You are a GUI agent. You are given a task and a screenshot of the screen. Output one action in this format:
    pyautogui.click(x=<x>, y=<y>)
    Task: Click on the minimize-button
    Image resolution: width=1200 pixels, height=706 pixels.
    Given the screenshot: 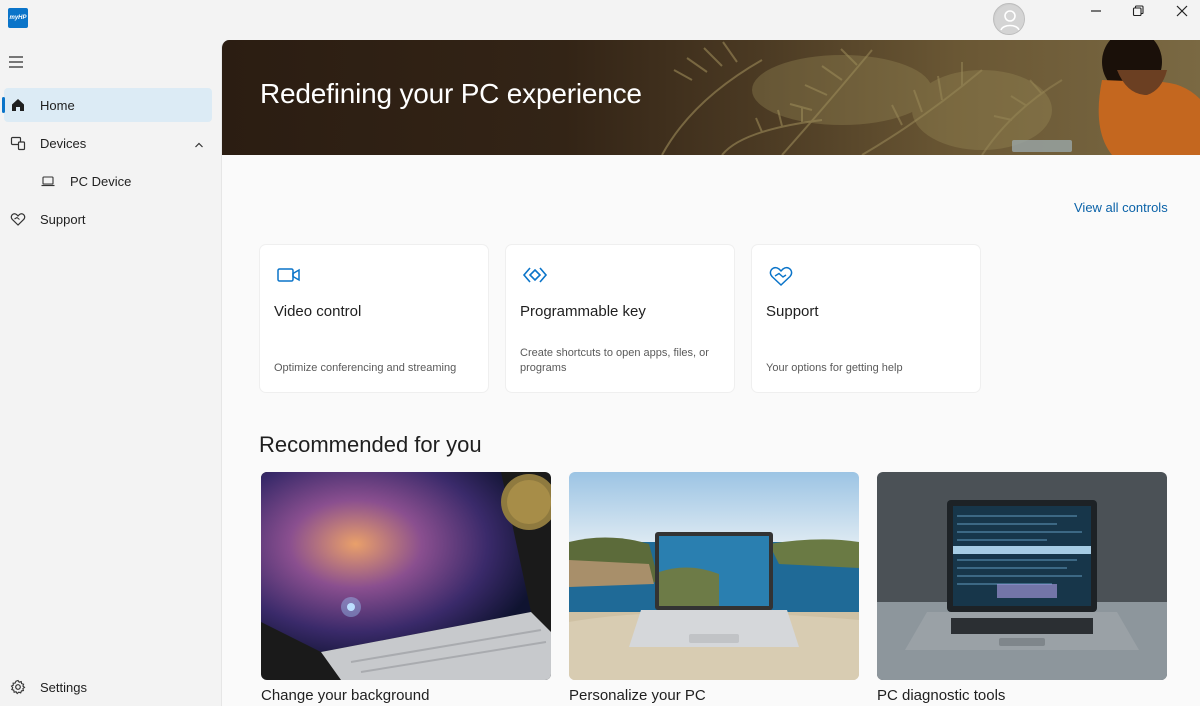 What is the action you would take?
    pyautogui.click(x=1096, y=11)
    